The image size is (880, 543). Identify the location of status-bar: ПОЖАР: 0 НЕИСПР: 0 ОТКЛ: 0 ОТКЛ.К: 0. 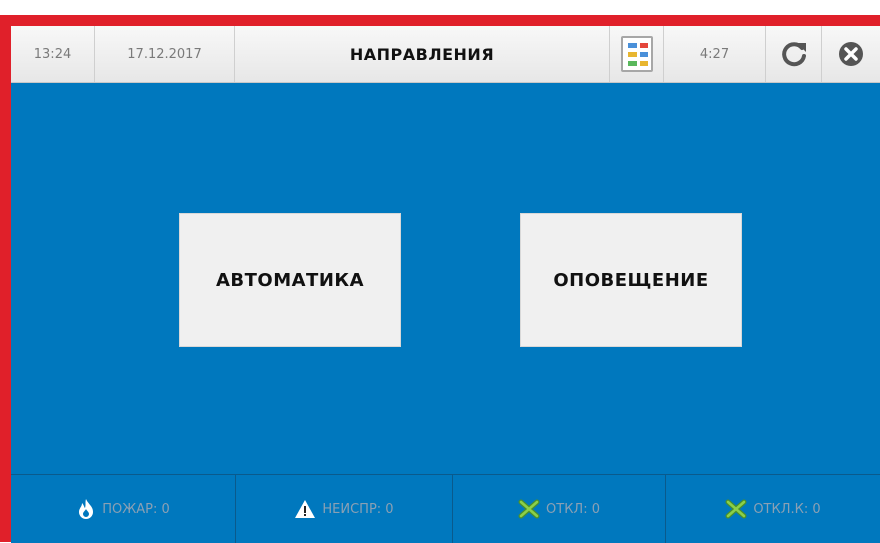
(445, 508).